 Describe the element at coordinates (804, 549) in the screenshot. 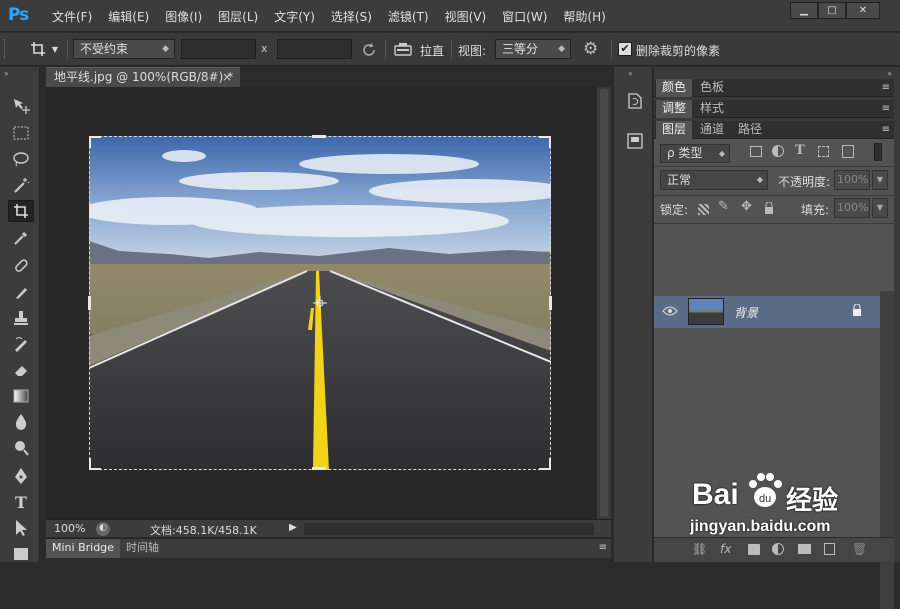

I see `new-group-icon` at that location.